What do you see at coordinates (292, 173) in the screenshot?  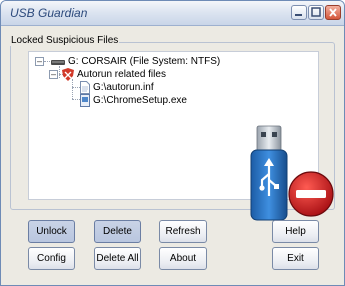 I see `usb-blocked-icon` at bounding box center [292, 173].